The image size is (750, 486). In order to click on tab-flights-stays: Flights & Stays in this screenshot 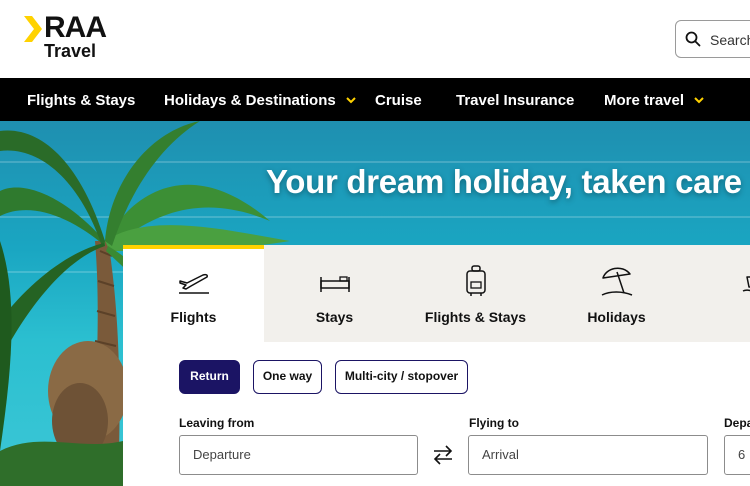, I will do `click(475, 293)`.